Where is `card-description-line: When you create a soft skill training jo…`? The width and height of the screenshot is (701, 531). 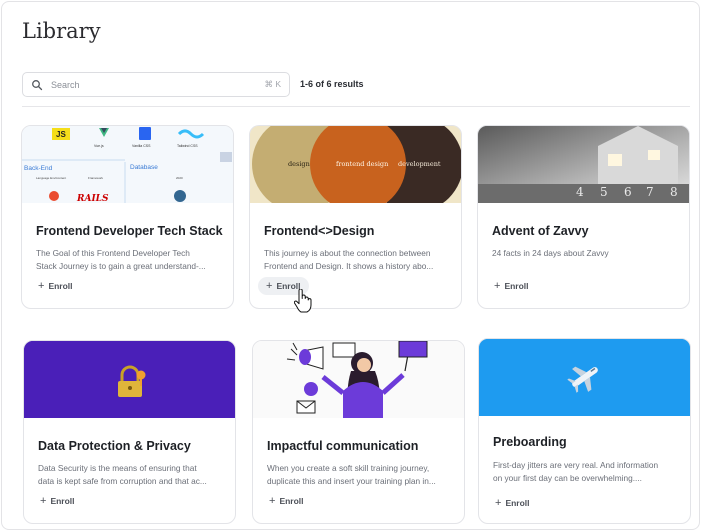 card-description-line: When you create a soft skill training jo… is located at coordinates (348, 468).